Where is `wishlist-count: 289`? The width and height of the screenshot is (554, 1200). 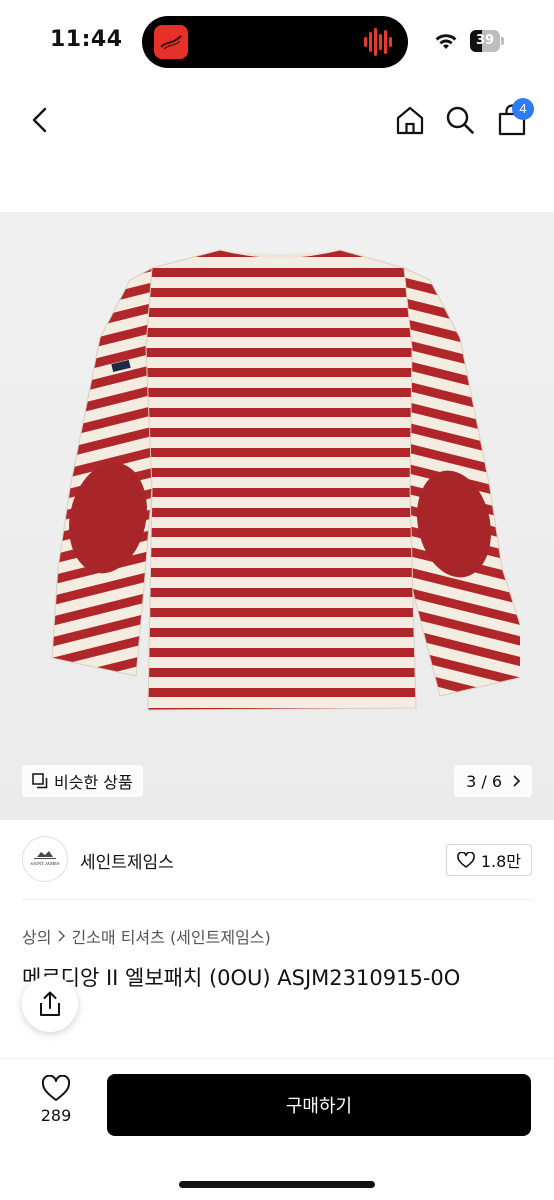
wishlist-count: 289 is located at coordinates (56, 1115).